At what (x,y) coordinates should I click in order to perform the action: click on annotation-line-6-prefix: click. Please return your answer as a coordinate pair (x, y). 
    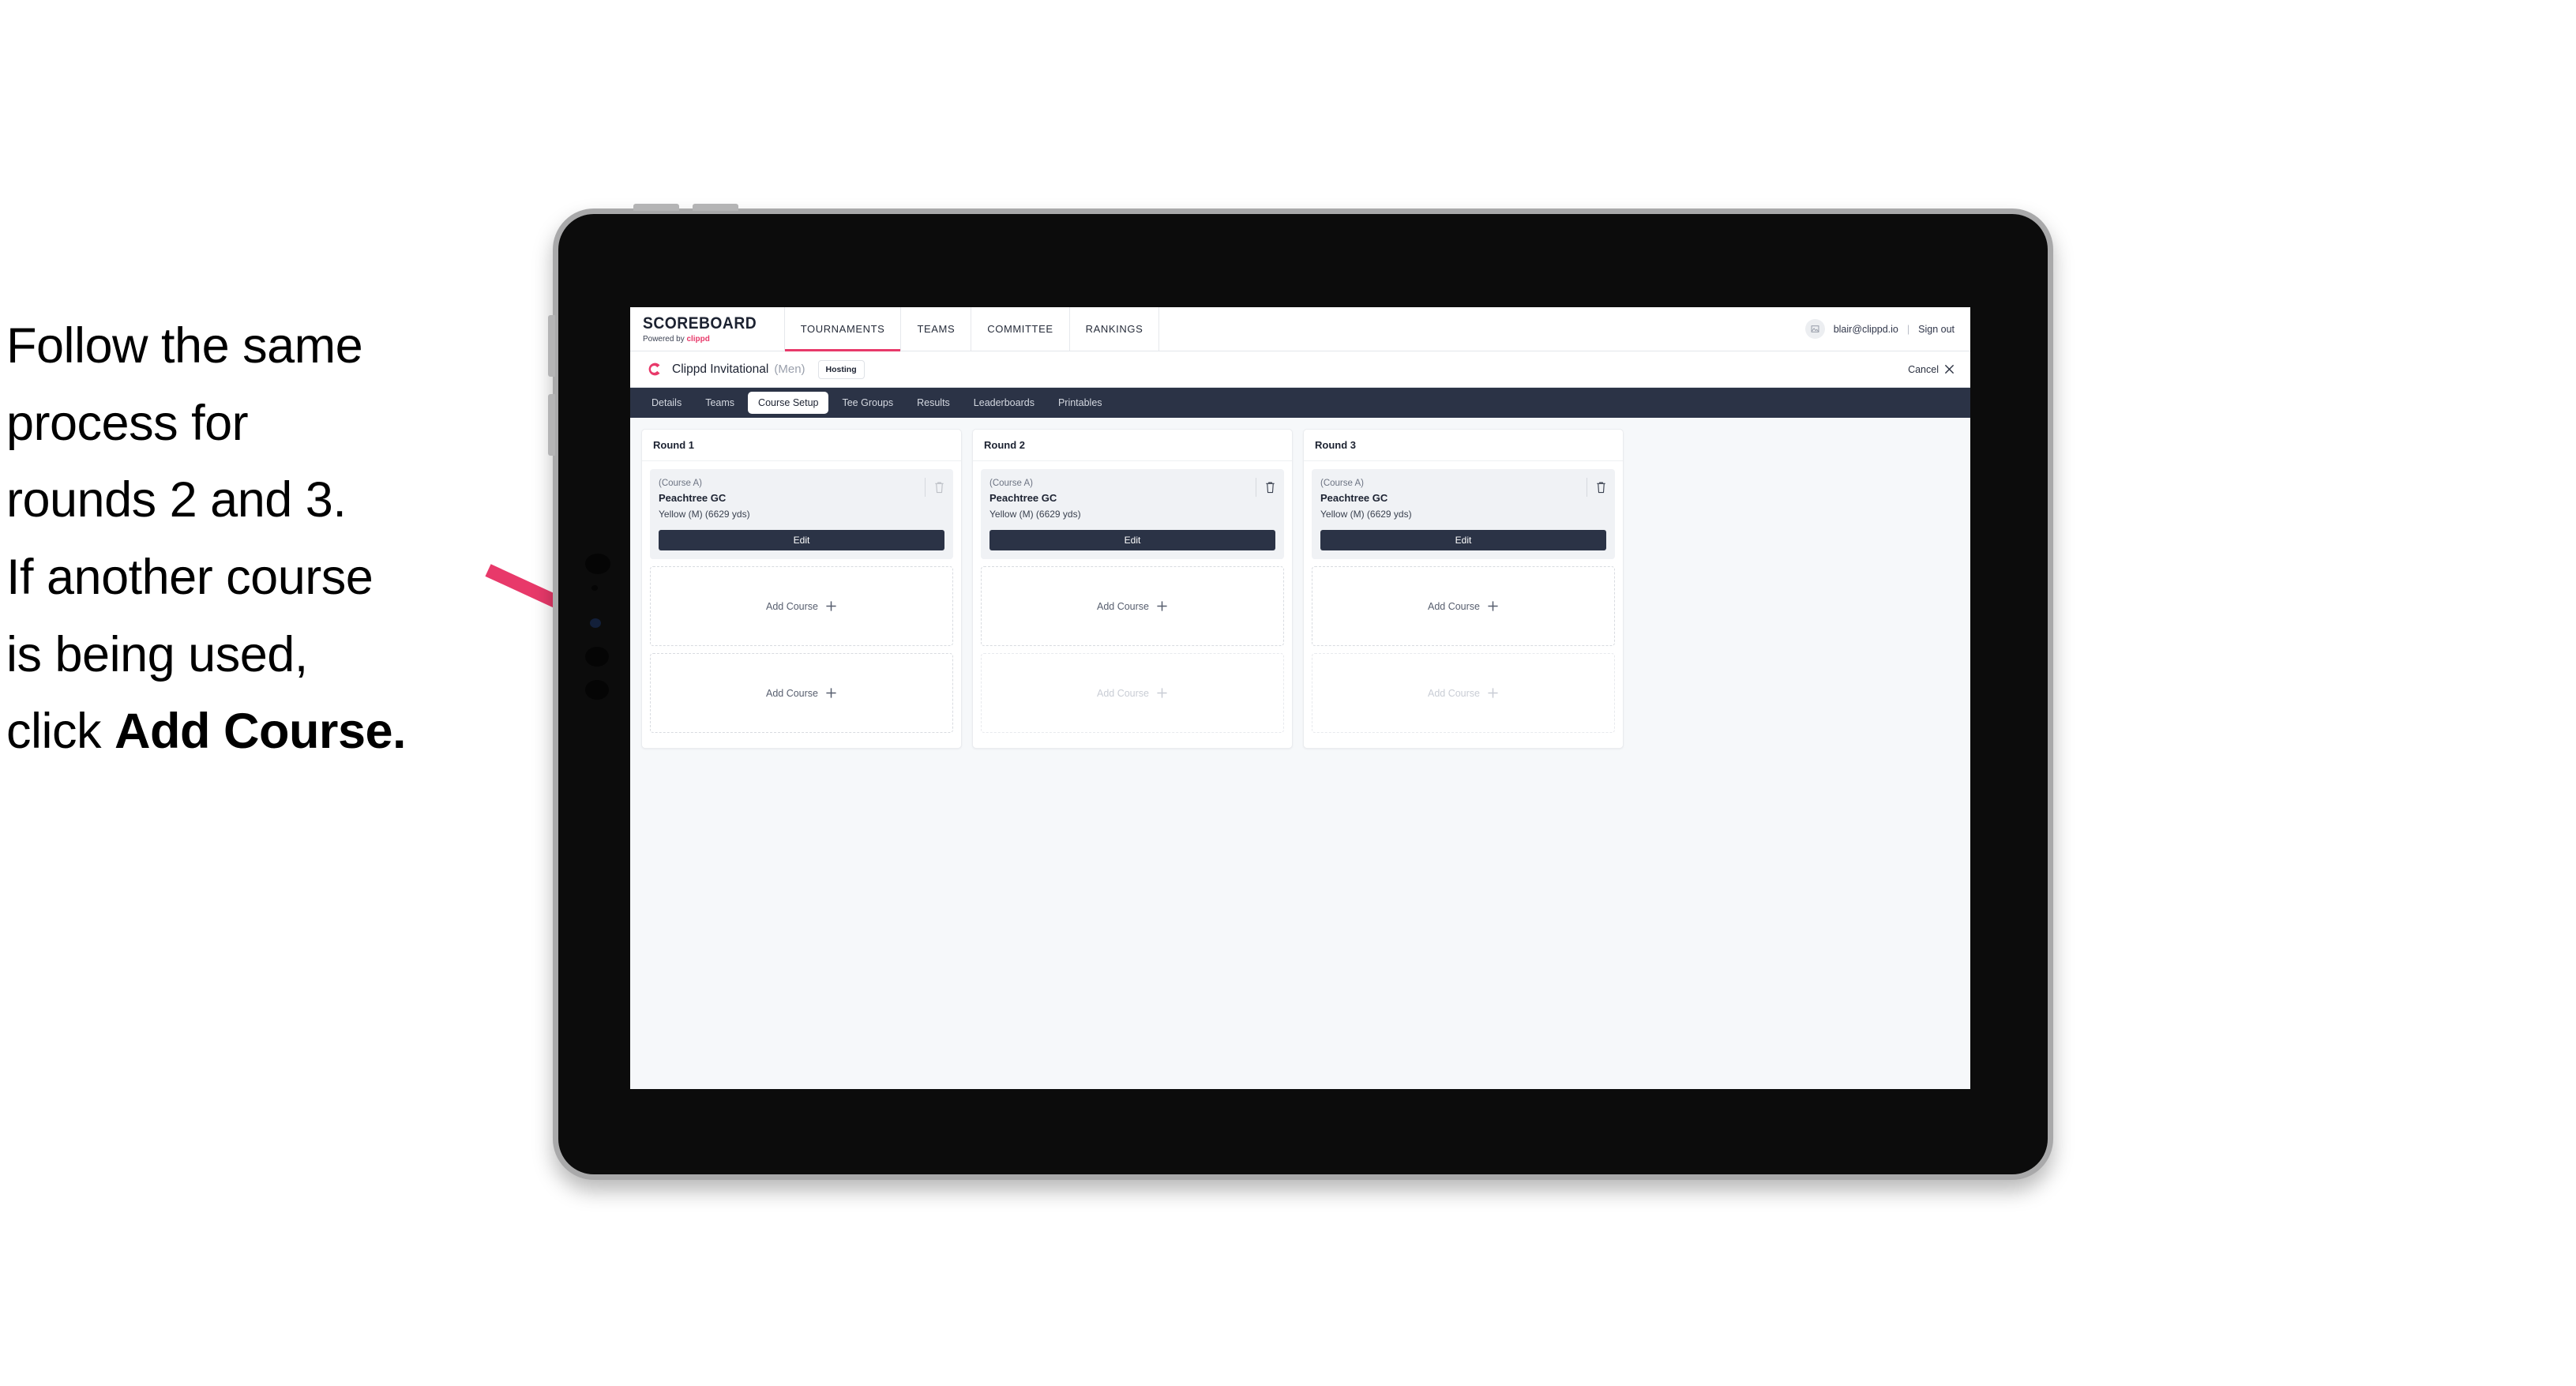
    Looking at the image, I should click on (60, 732).